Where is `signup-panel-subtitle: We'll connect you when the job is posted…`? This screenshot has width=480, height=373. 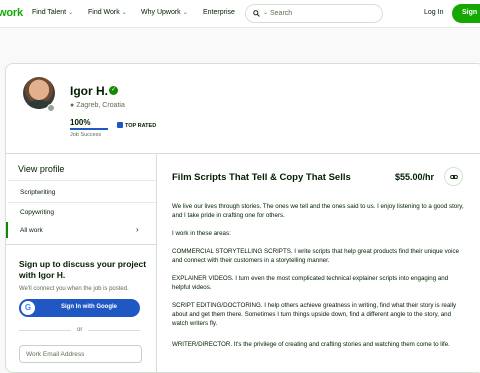 signup-panel-subtitle: We'll connect you when the job is posted… is located at coordinates (74, 289).